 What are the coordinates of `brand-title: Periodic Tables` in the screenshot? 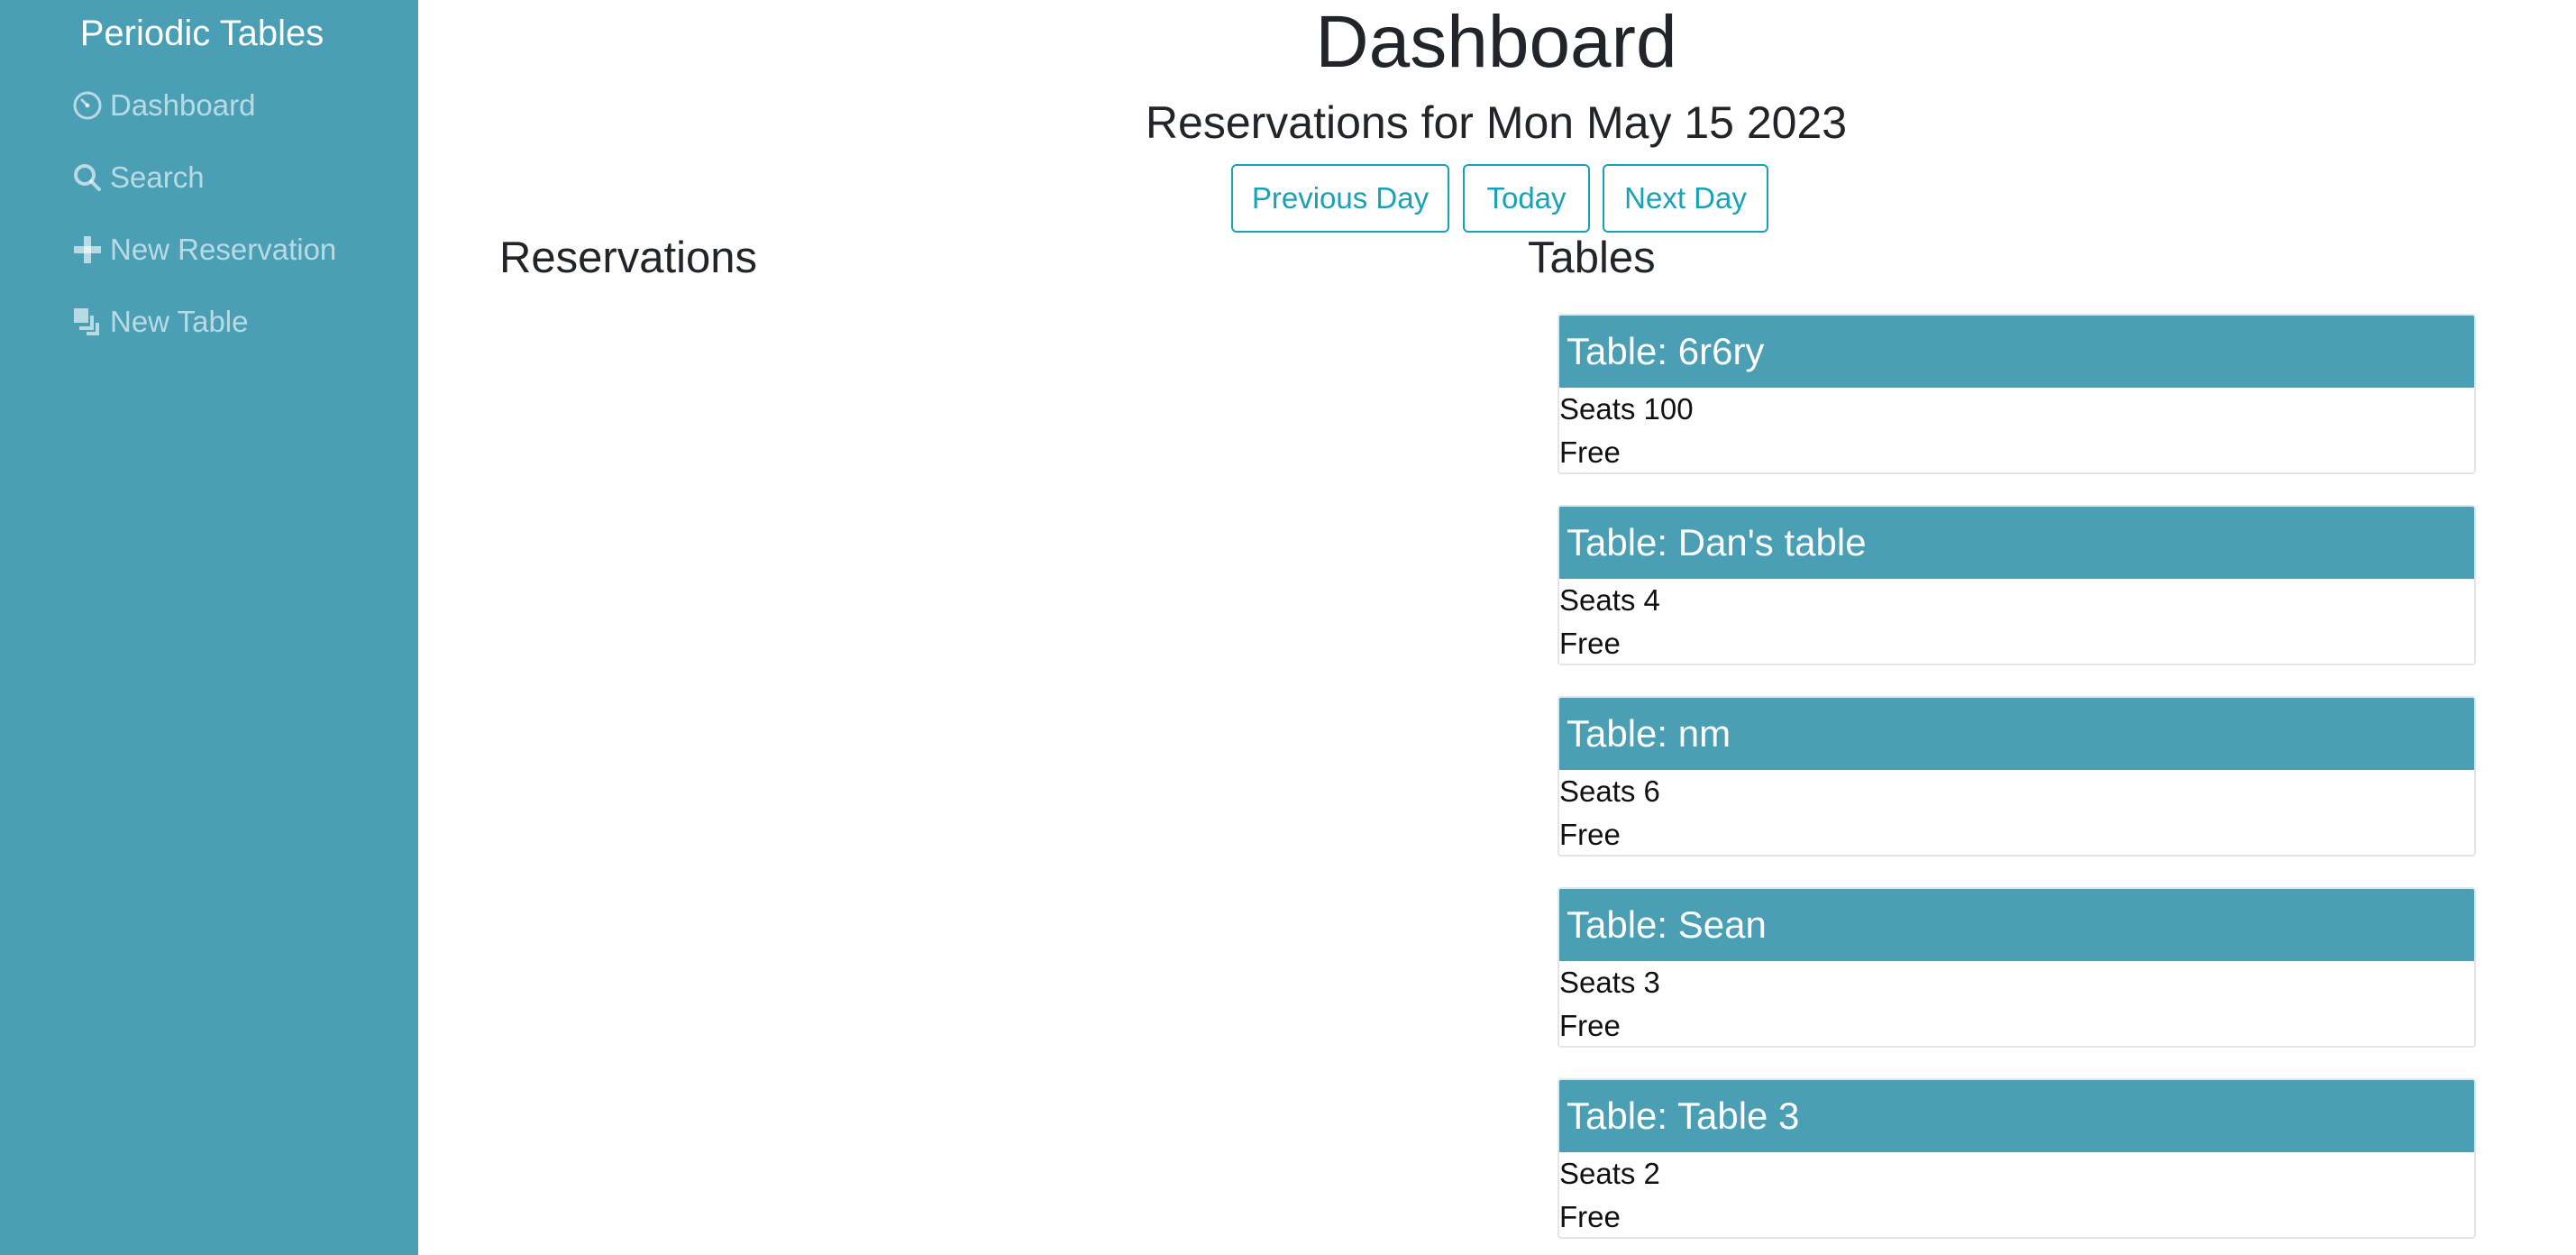 It's located at (202, 33).